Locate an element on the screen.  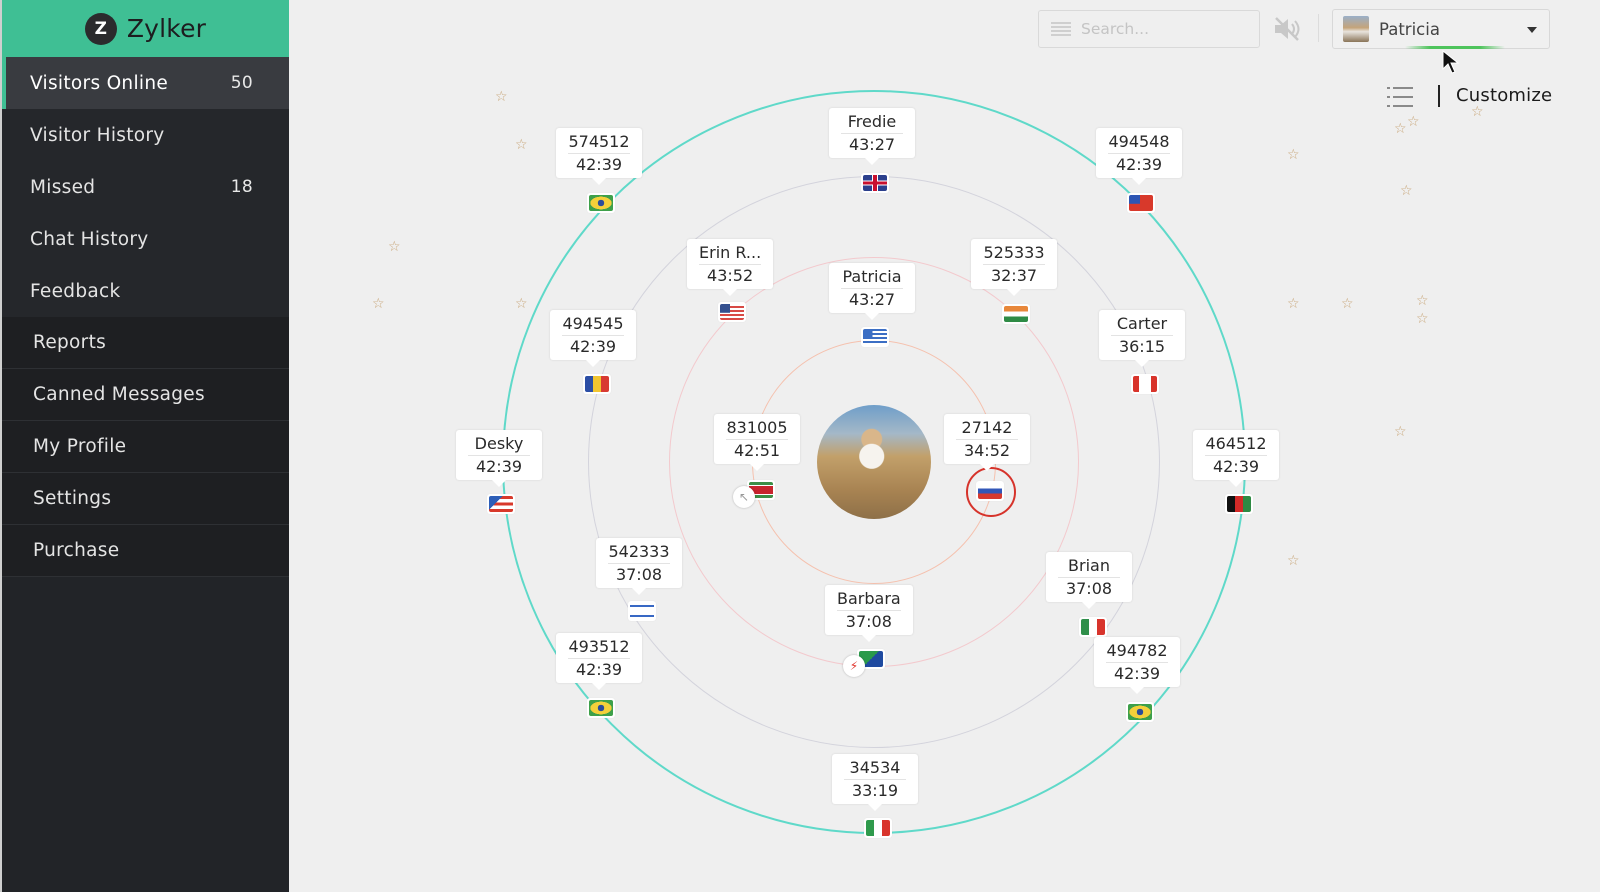
flag-uk-icon is located at coordinates (875, 183).